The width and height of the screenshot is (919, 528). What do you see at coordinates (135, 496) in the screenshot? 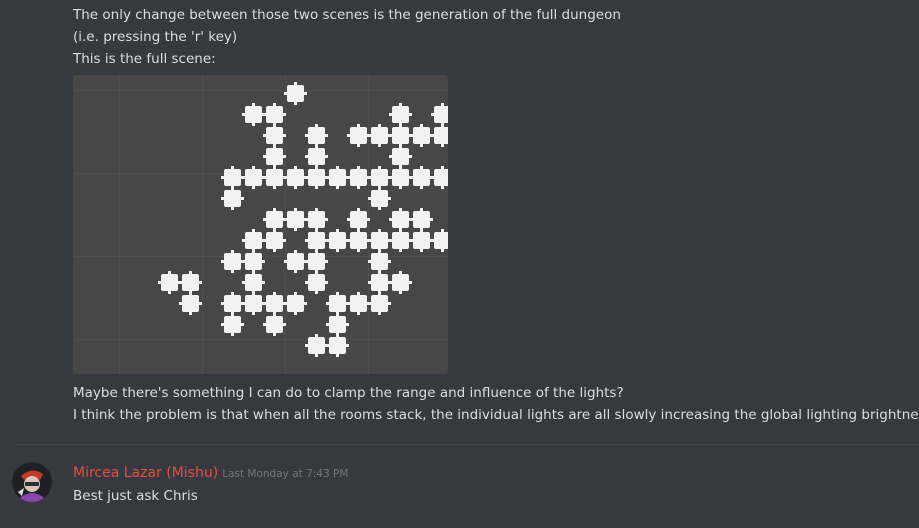
I see `message-line-6: Best just ask Chris` at bounding box center [135, 496].